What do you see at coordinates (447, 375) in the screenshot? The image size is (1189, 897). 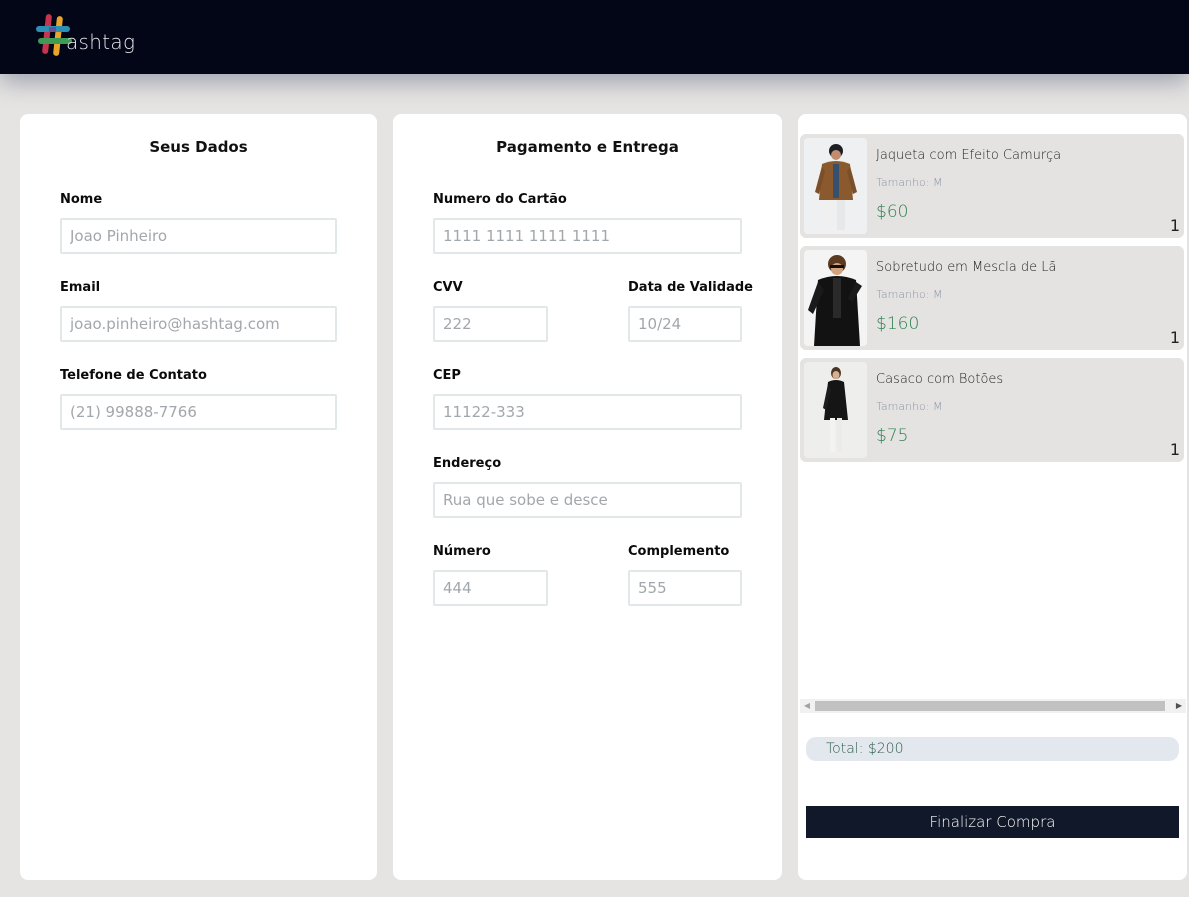 I see `cep-label: CEP` at bounding box center [447, 375].